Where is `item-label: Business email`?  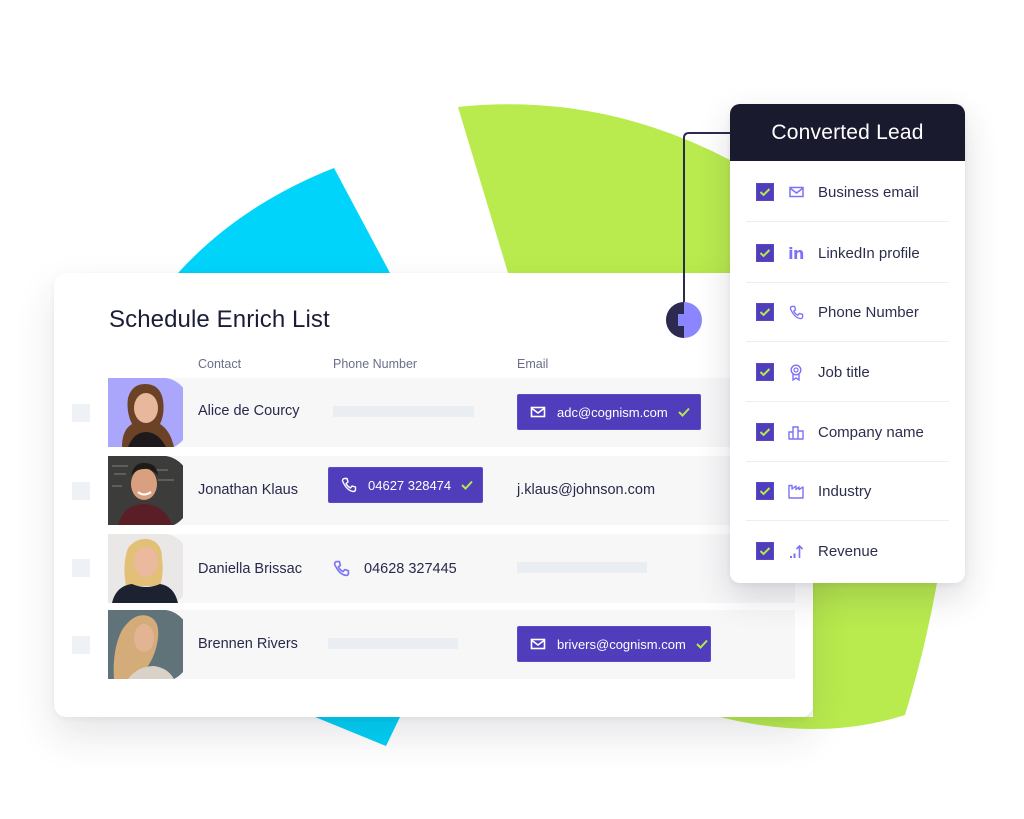
item-label: Business email is located at coordinates (868, 192).